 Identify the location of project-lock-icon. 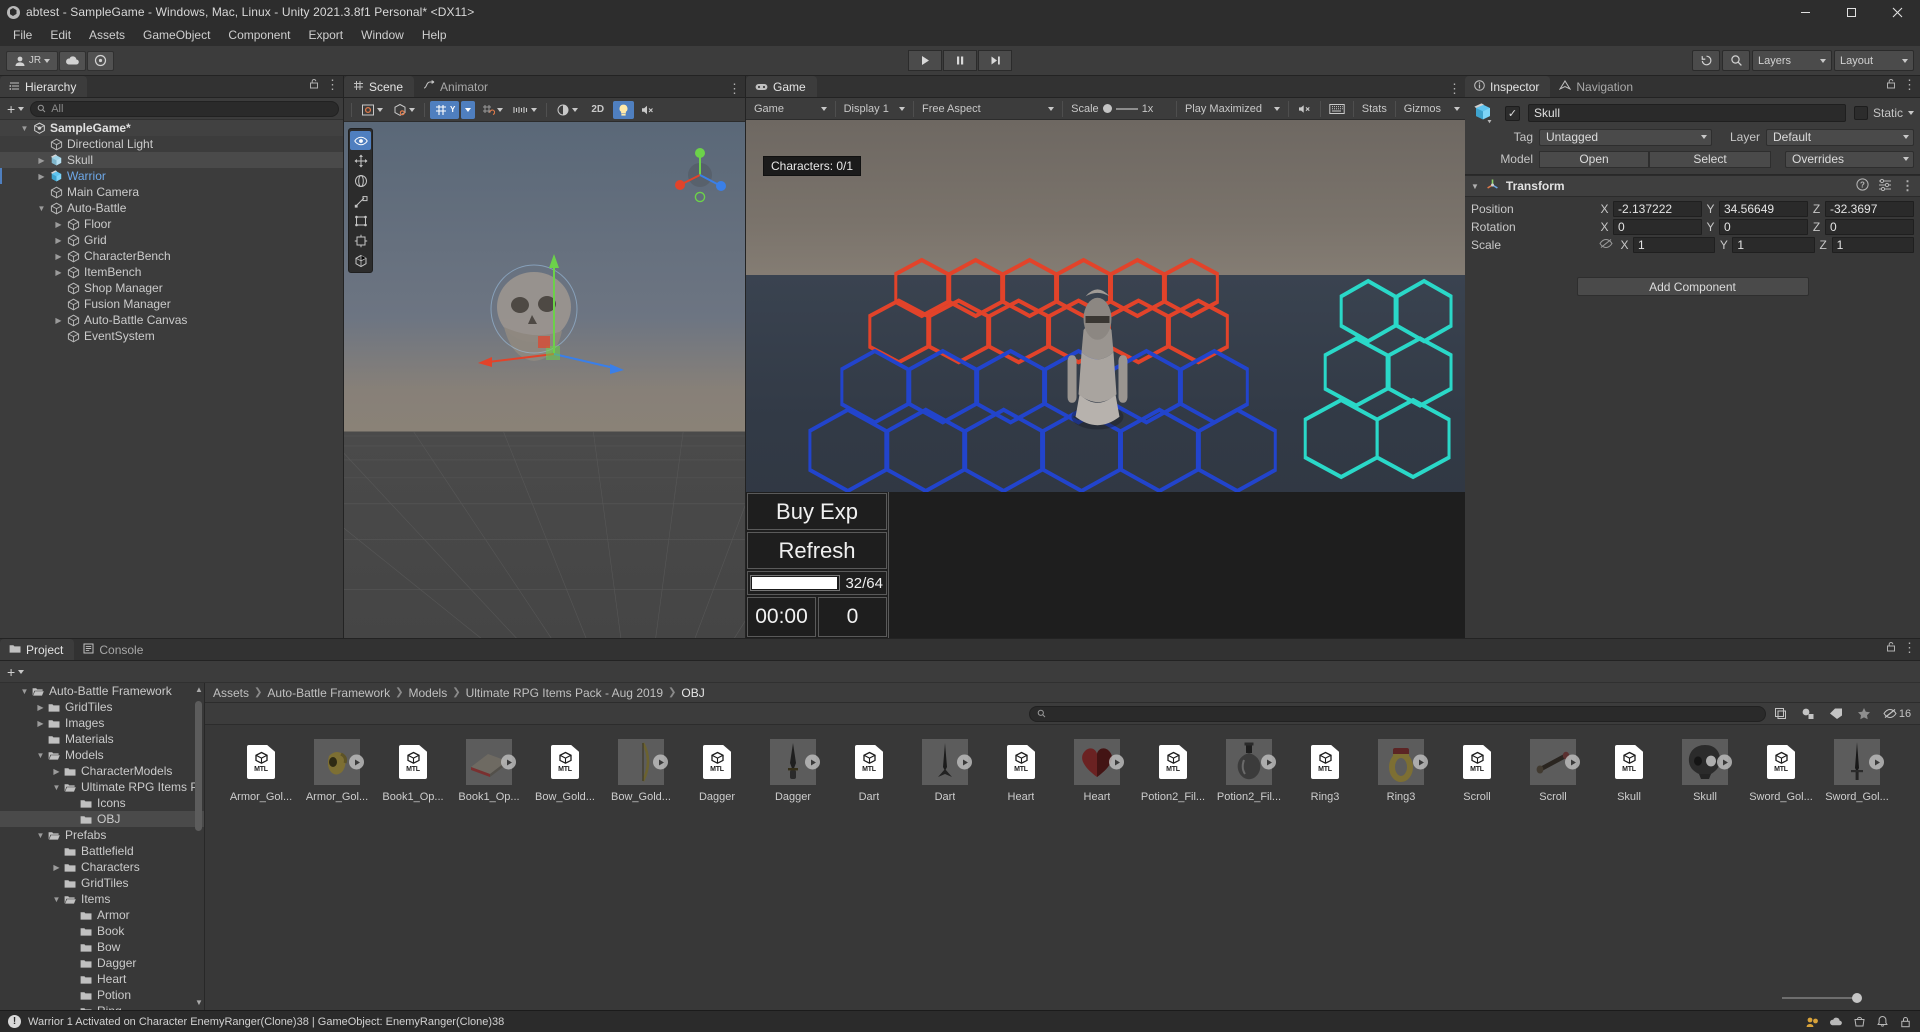
(1891, 648).